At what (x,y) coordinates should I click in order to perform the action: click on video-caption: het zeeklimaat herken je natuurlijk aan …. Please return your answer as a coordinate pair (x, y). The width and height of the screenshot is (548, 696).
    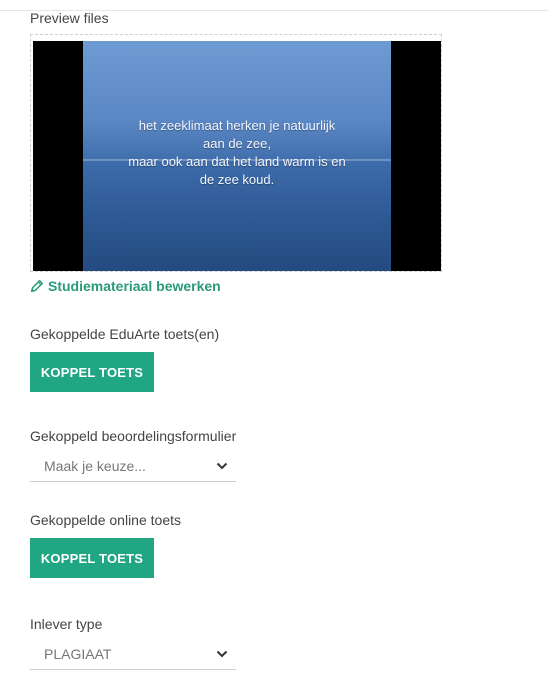
    Looking at the image, I should click on (237, 152).